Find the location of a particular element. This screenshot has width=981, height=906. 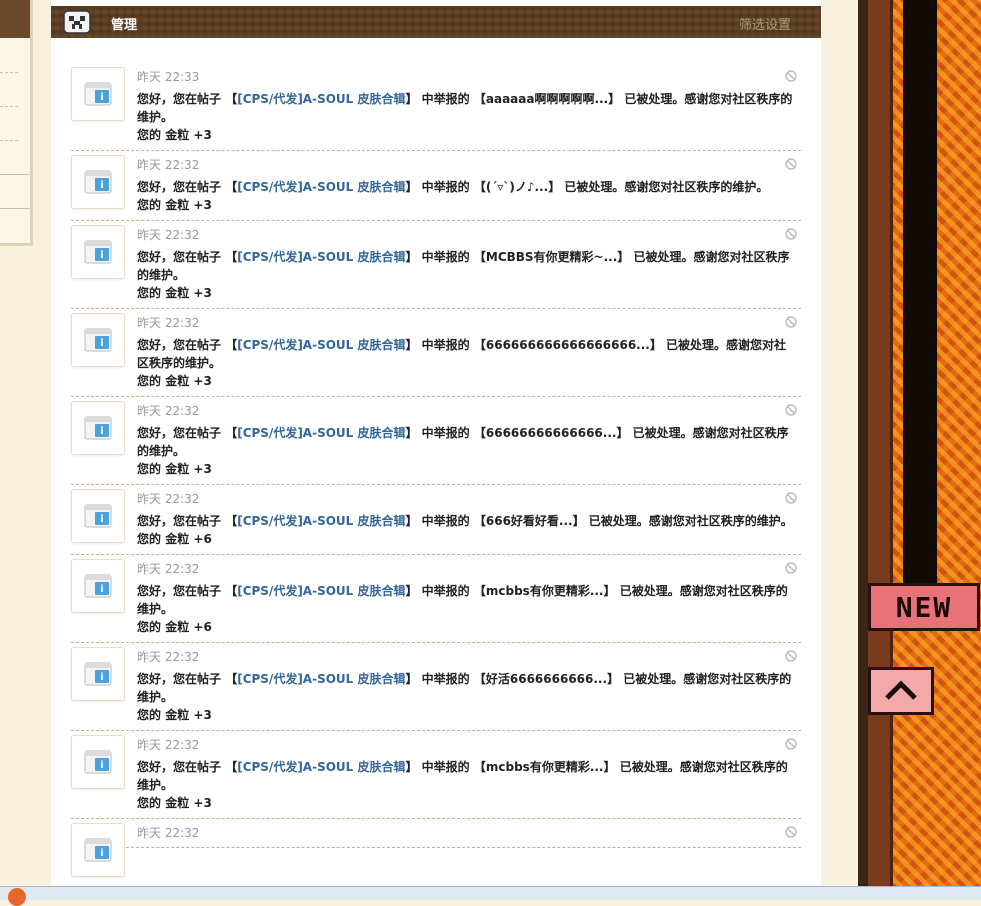

back-to-top-button is located at coordinates (901, 691).